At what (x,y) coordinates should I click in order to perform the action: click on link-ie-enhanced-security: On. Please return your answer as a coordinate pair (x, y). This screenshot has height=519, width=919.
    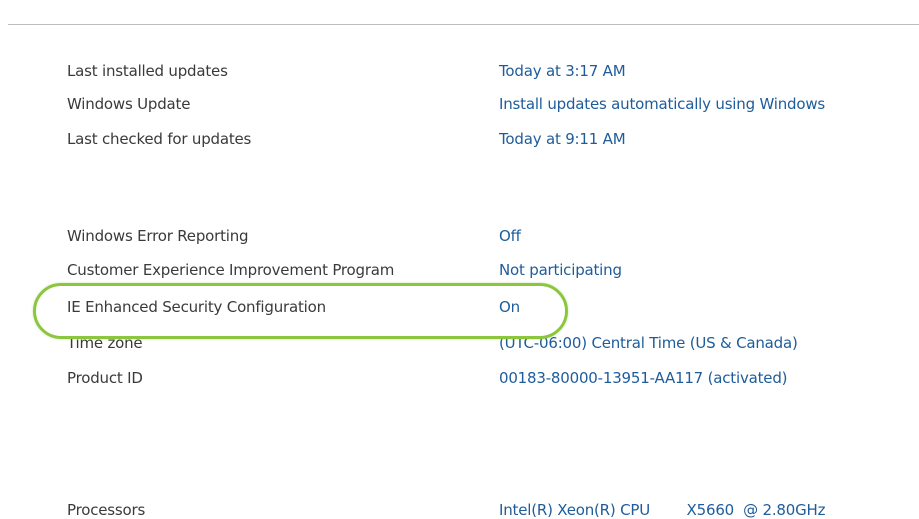
    Looking at the image, I should click on (509, 307).